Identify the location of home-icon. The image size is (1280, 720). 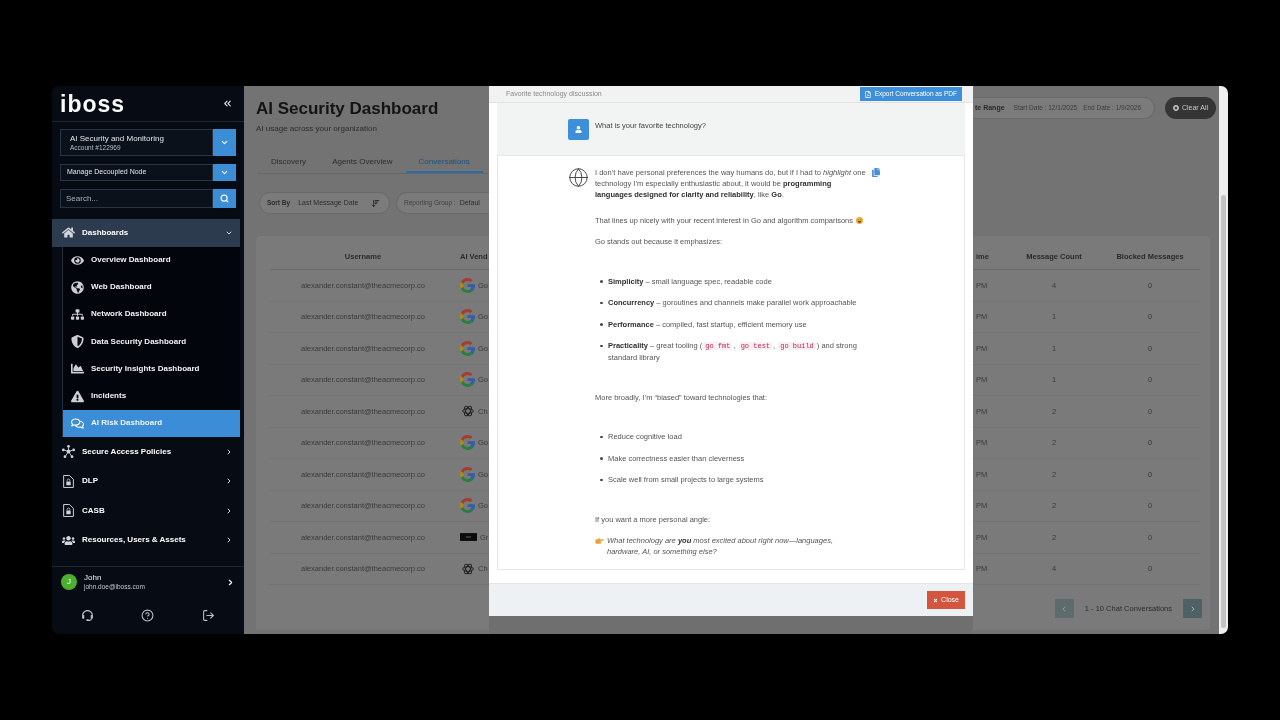
(68, 233).